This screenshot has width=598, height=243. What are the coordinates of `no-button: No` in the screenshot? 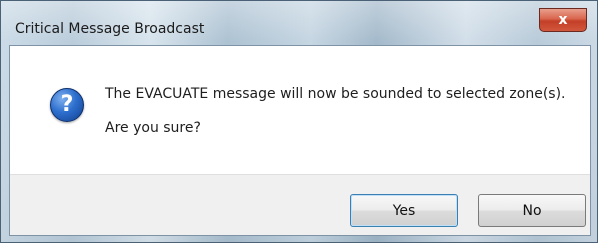 It's located at (532, 210).